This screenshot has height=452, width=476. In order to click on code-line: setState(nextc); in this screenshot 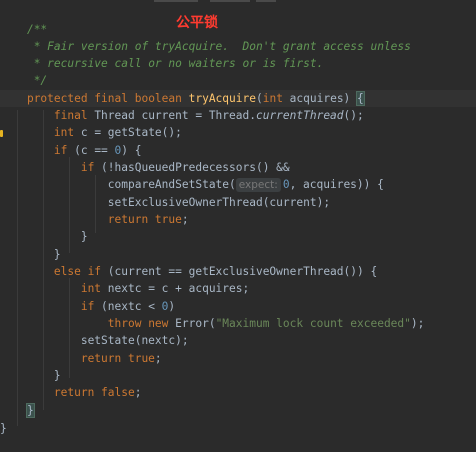, I will do `click(238, 340)`.